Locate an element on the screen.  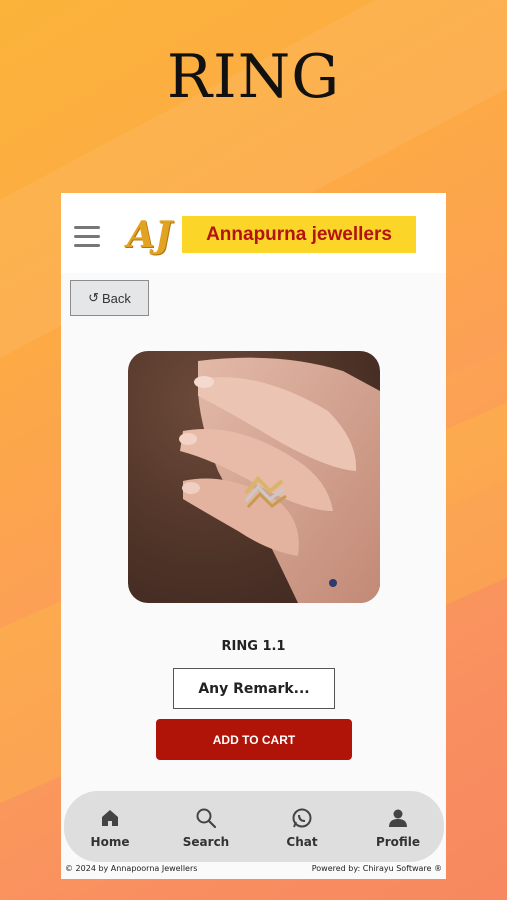
search-icon is located at coordinates (206, 818).